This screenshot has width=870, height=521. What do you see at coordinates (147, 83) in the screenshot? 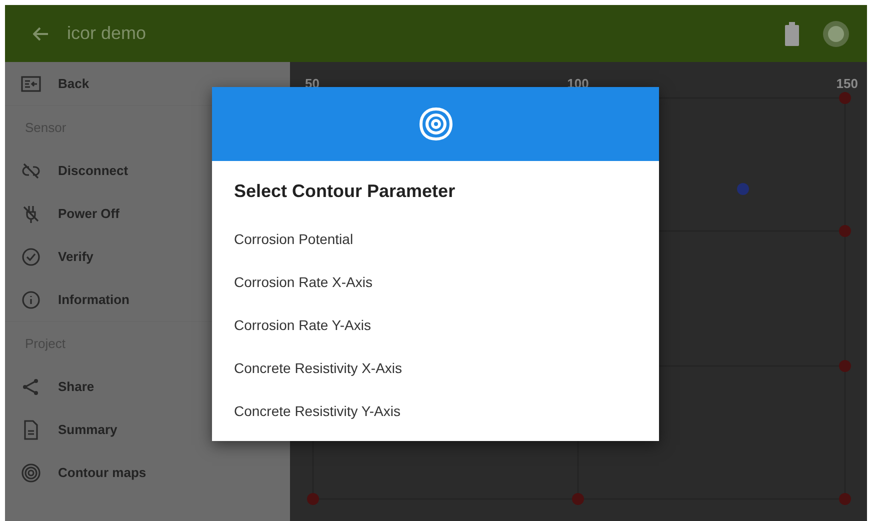
I see `nav-item: Back` at bounding box center [147, 83].